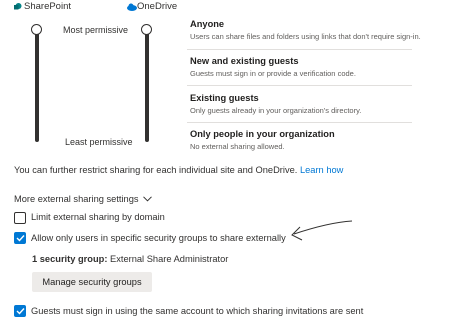  I want to click on sharepoint-header: SharePoint, so click(42, 6).